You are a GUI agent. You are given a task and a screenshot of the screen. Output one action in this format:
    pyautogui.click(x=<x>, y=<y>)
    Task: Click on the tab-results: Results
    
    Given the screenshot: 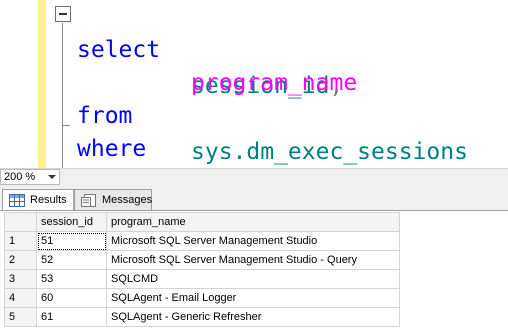 What is the action you would take?
    pyautogui.click(x=38, y=200)
    